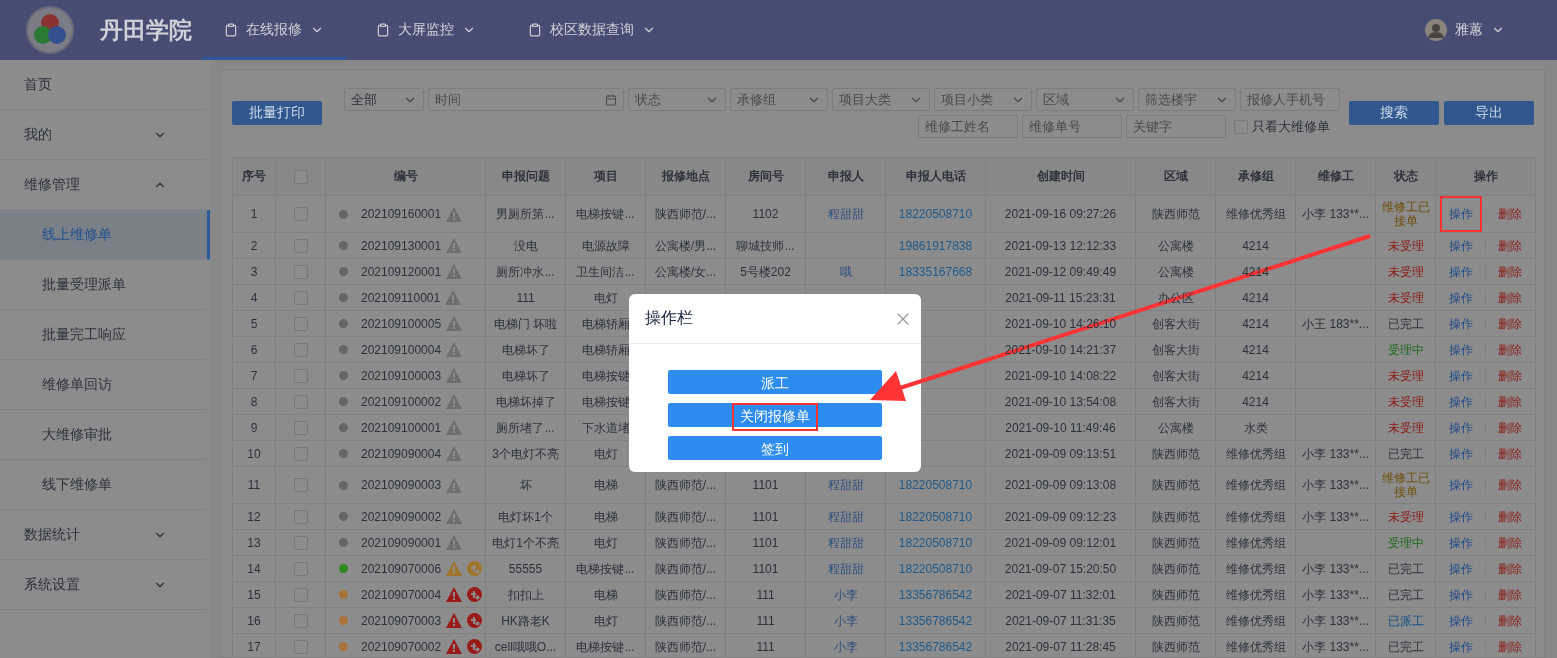 This screenshot has height=658, width=1557. What do you see at coordinates (254, 297) in the screenshot?
I see `table-cell: 4` at bounding box center [254, 297].